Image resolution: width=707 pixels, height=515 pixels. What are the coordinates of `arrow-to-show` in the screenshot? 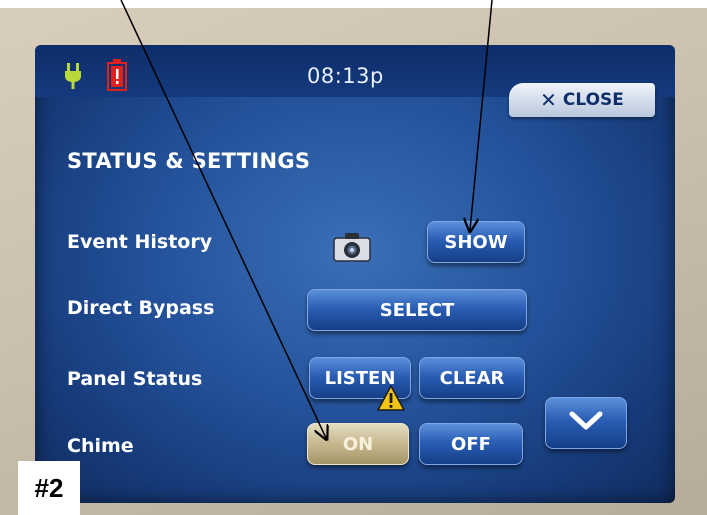 It's located at (481, 115).